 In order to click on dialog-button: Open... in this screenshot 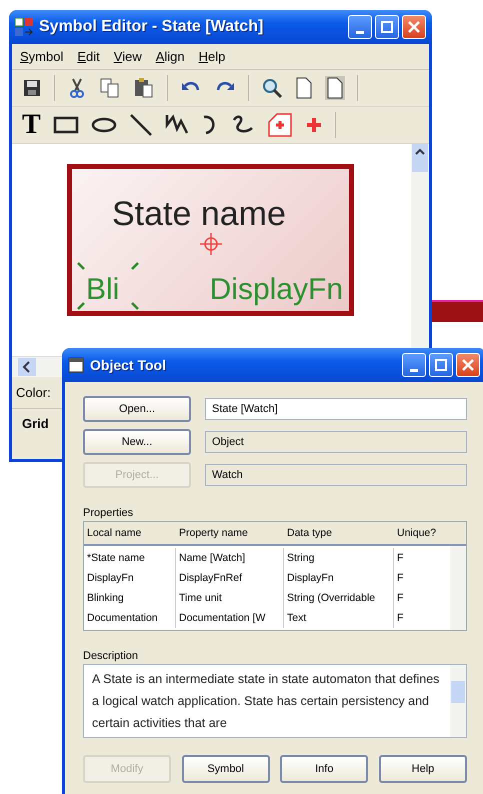, I will do `click(137, 409)`.